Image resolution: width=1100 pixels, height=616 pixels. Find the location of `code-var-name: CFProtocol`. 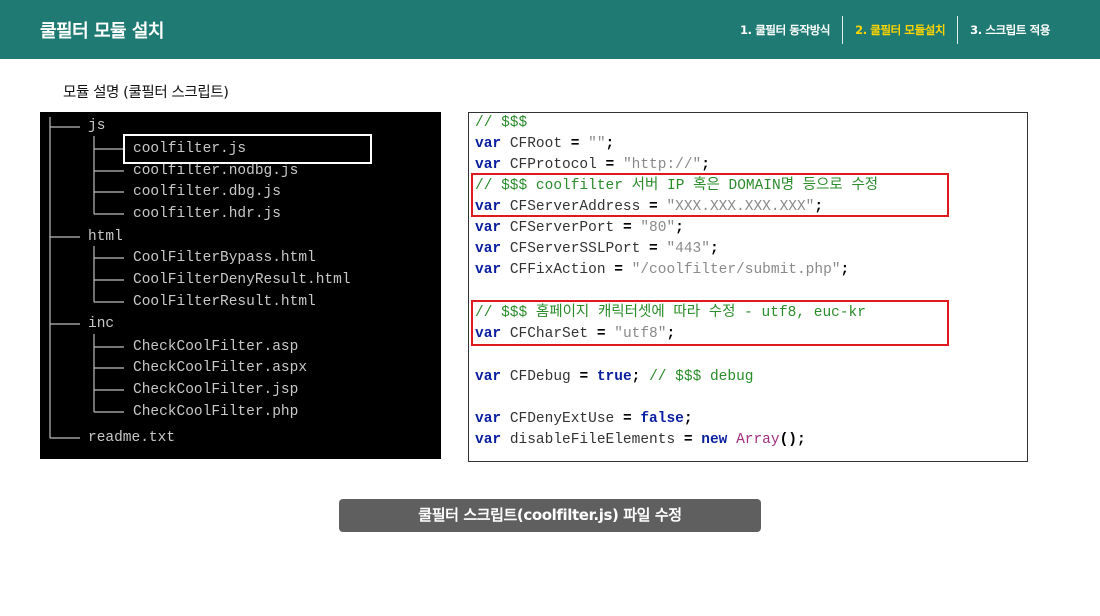

code-var-name: CFProtocol is located at coordinates (553, 165).